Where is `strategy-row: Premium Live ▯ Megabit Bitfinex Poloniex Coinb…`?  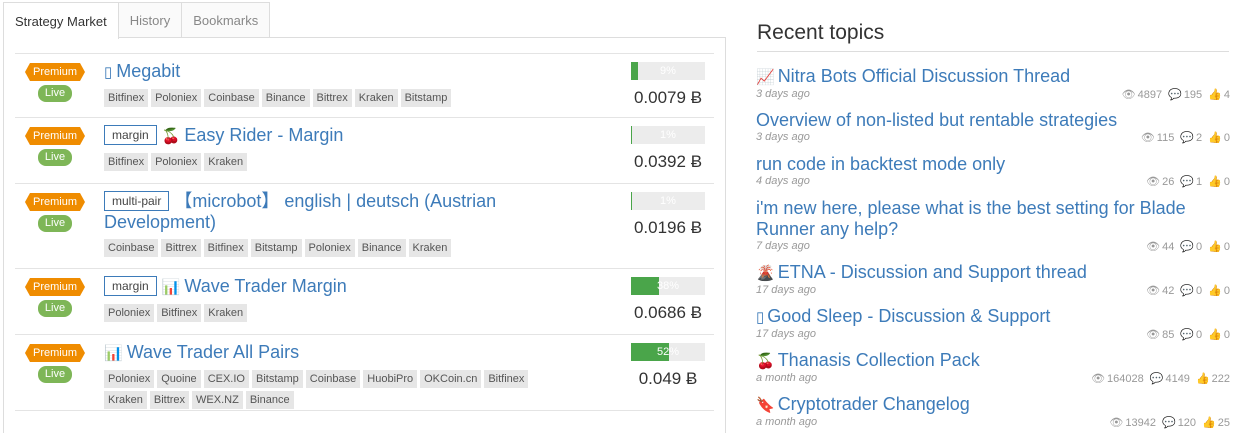 strategy-row: Premium Live ▯ Megabit Bitfinex Poloniex Coinb… is located at coordinates (364, 85).